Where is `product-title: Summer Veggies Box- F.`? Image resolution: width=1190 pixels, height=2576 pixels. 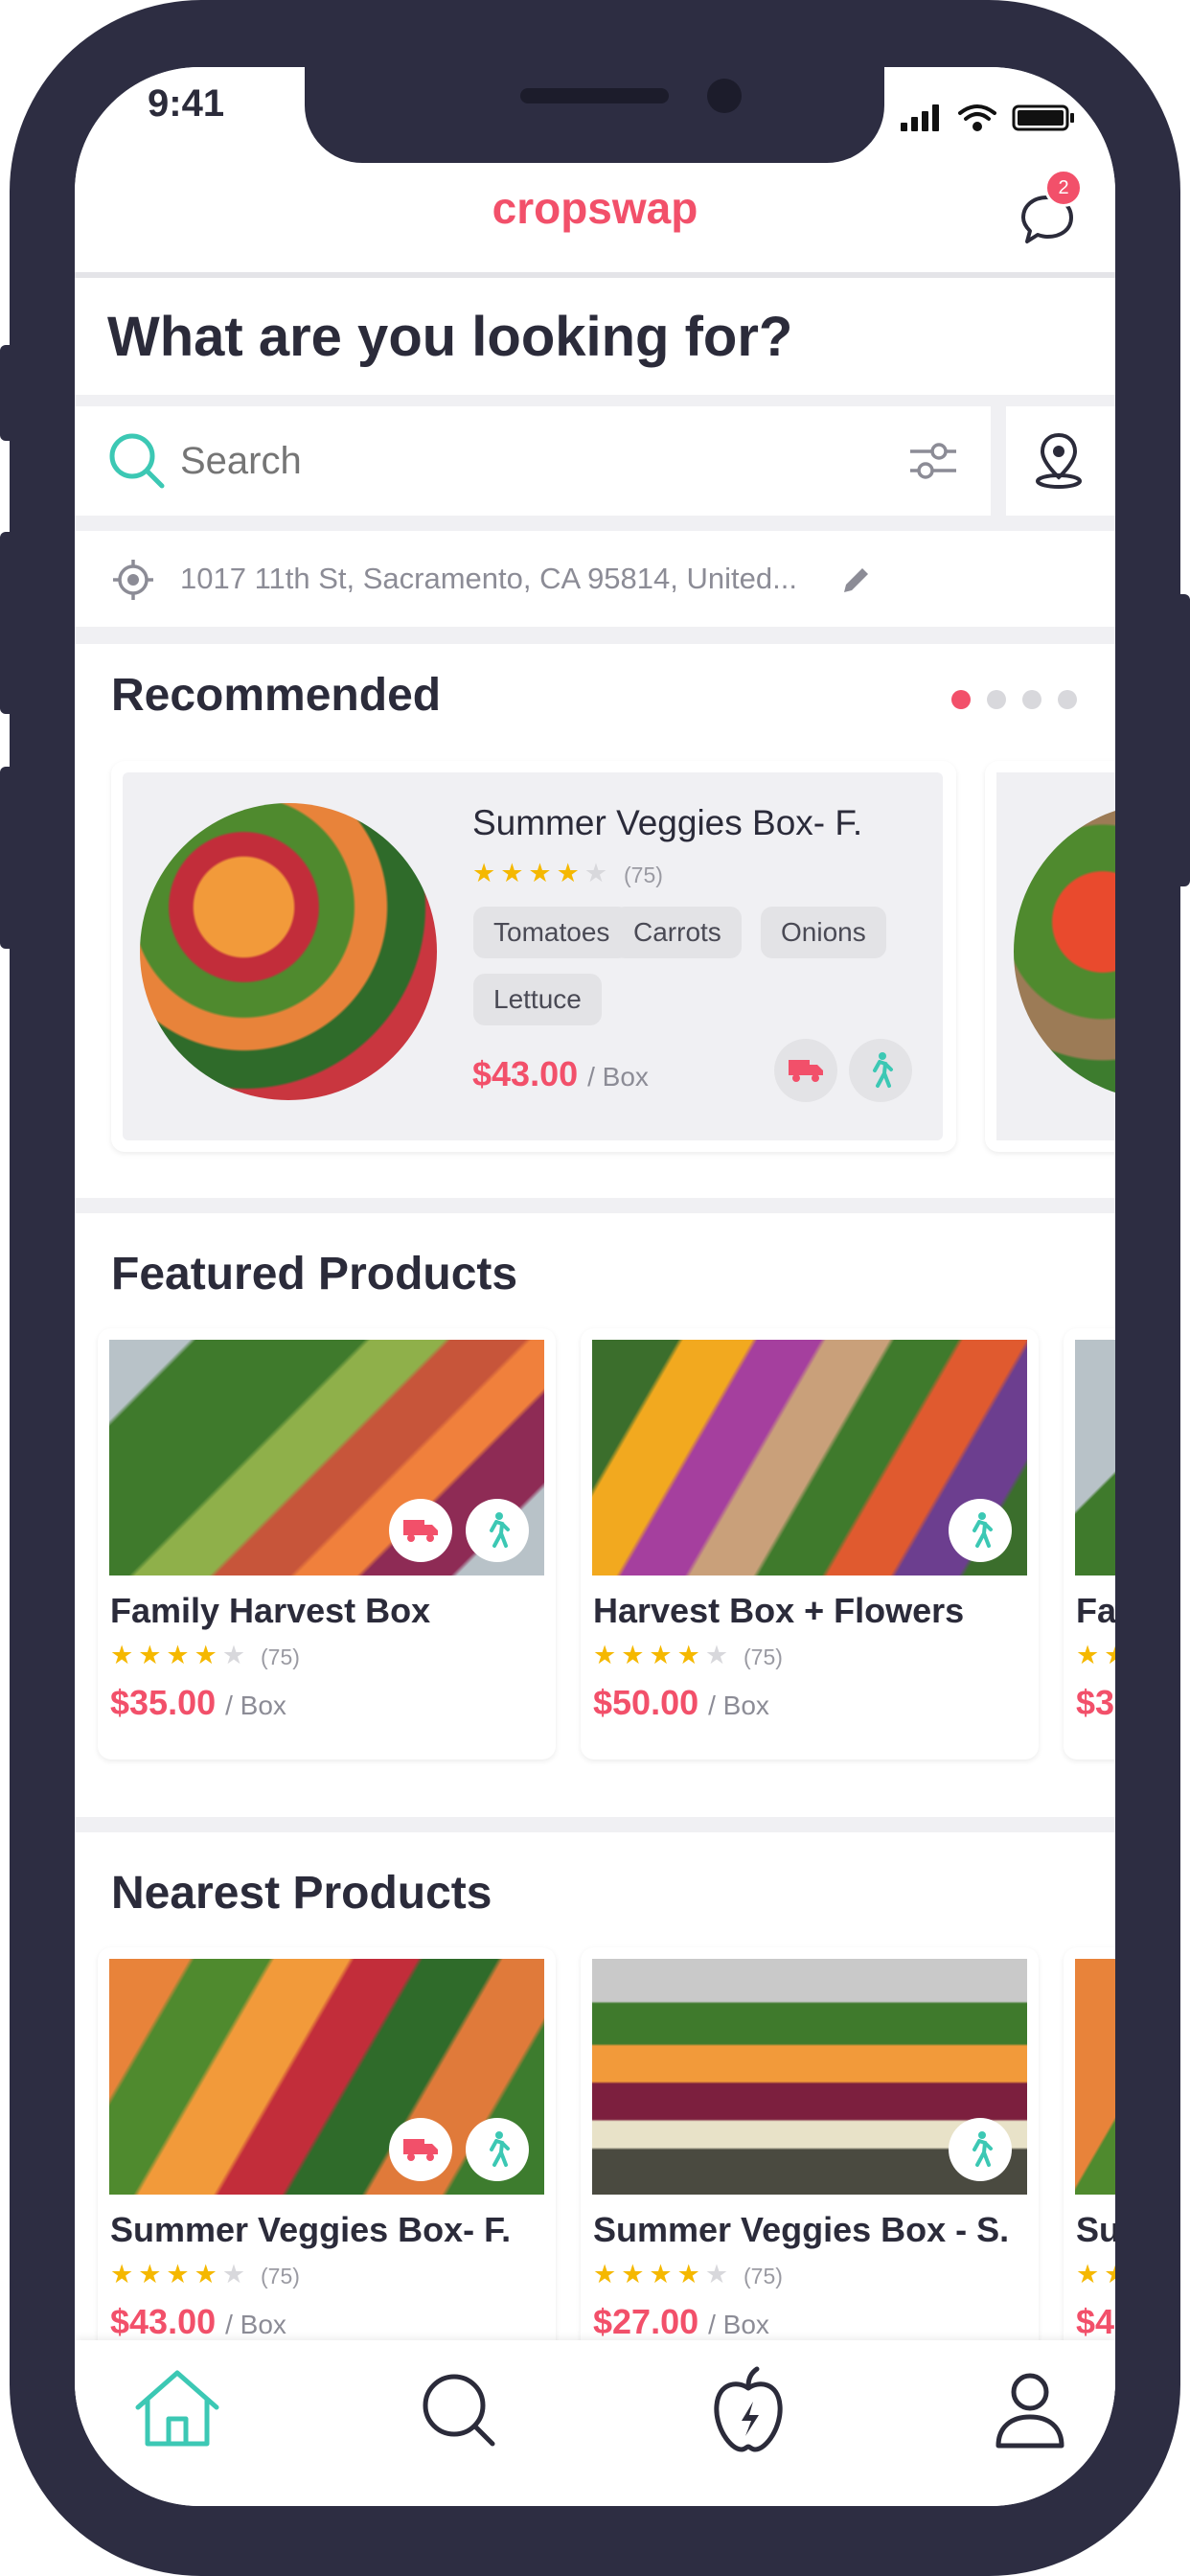
product-title: Summer Veggies Box- F. is located at coordinates (668, 822).